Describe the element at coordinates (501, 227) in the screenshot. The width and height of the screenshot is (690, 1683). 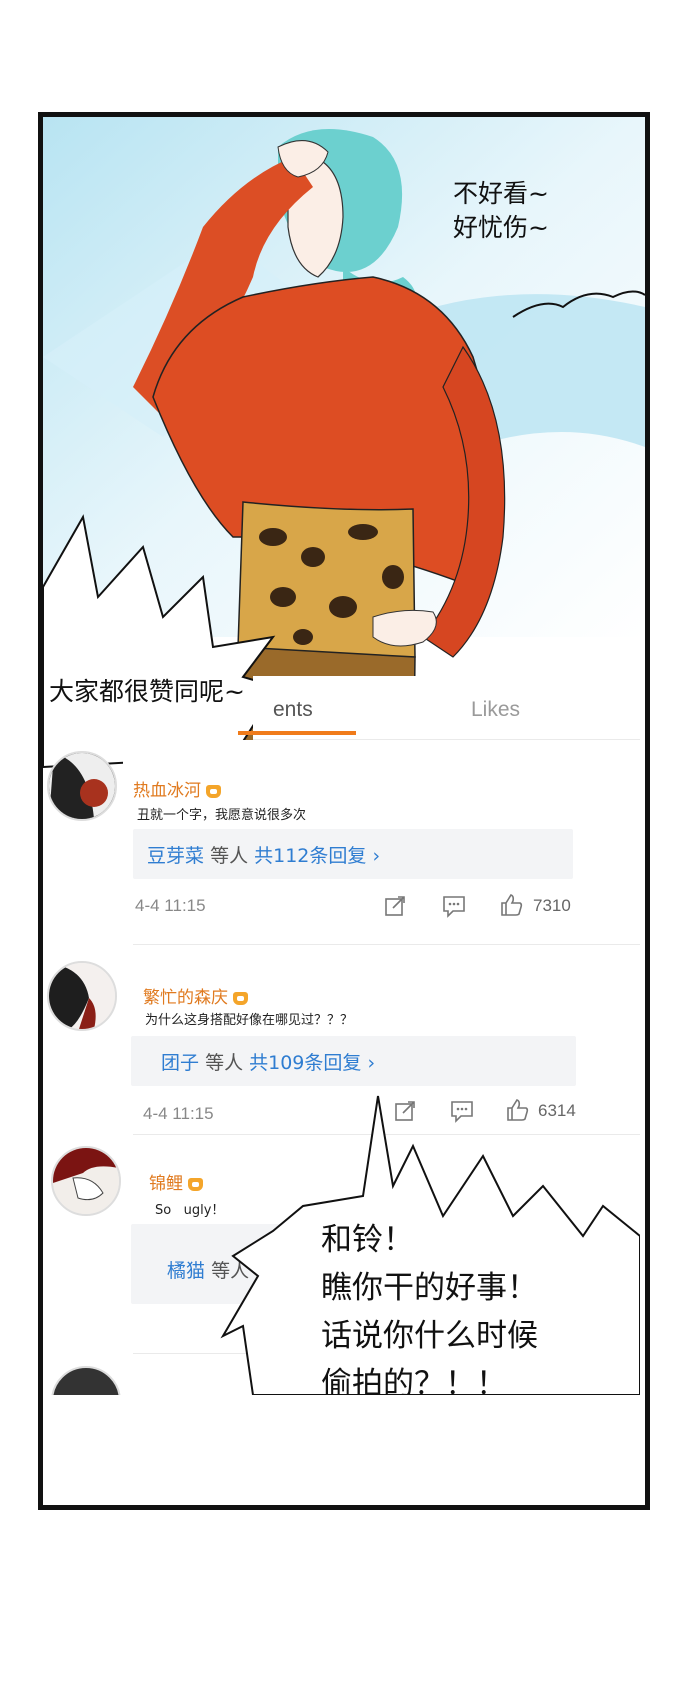
I see `speech-line: 好忧伤~` at that location.